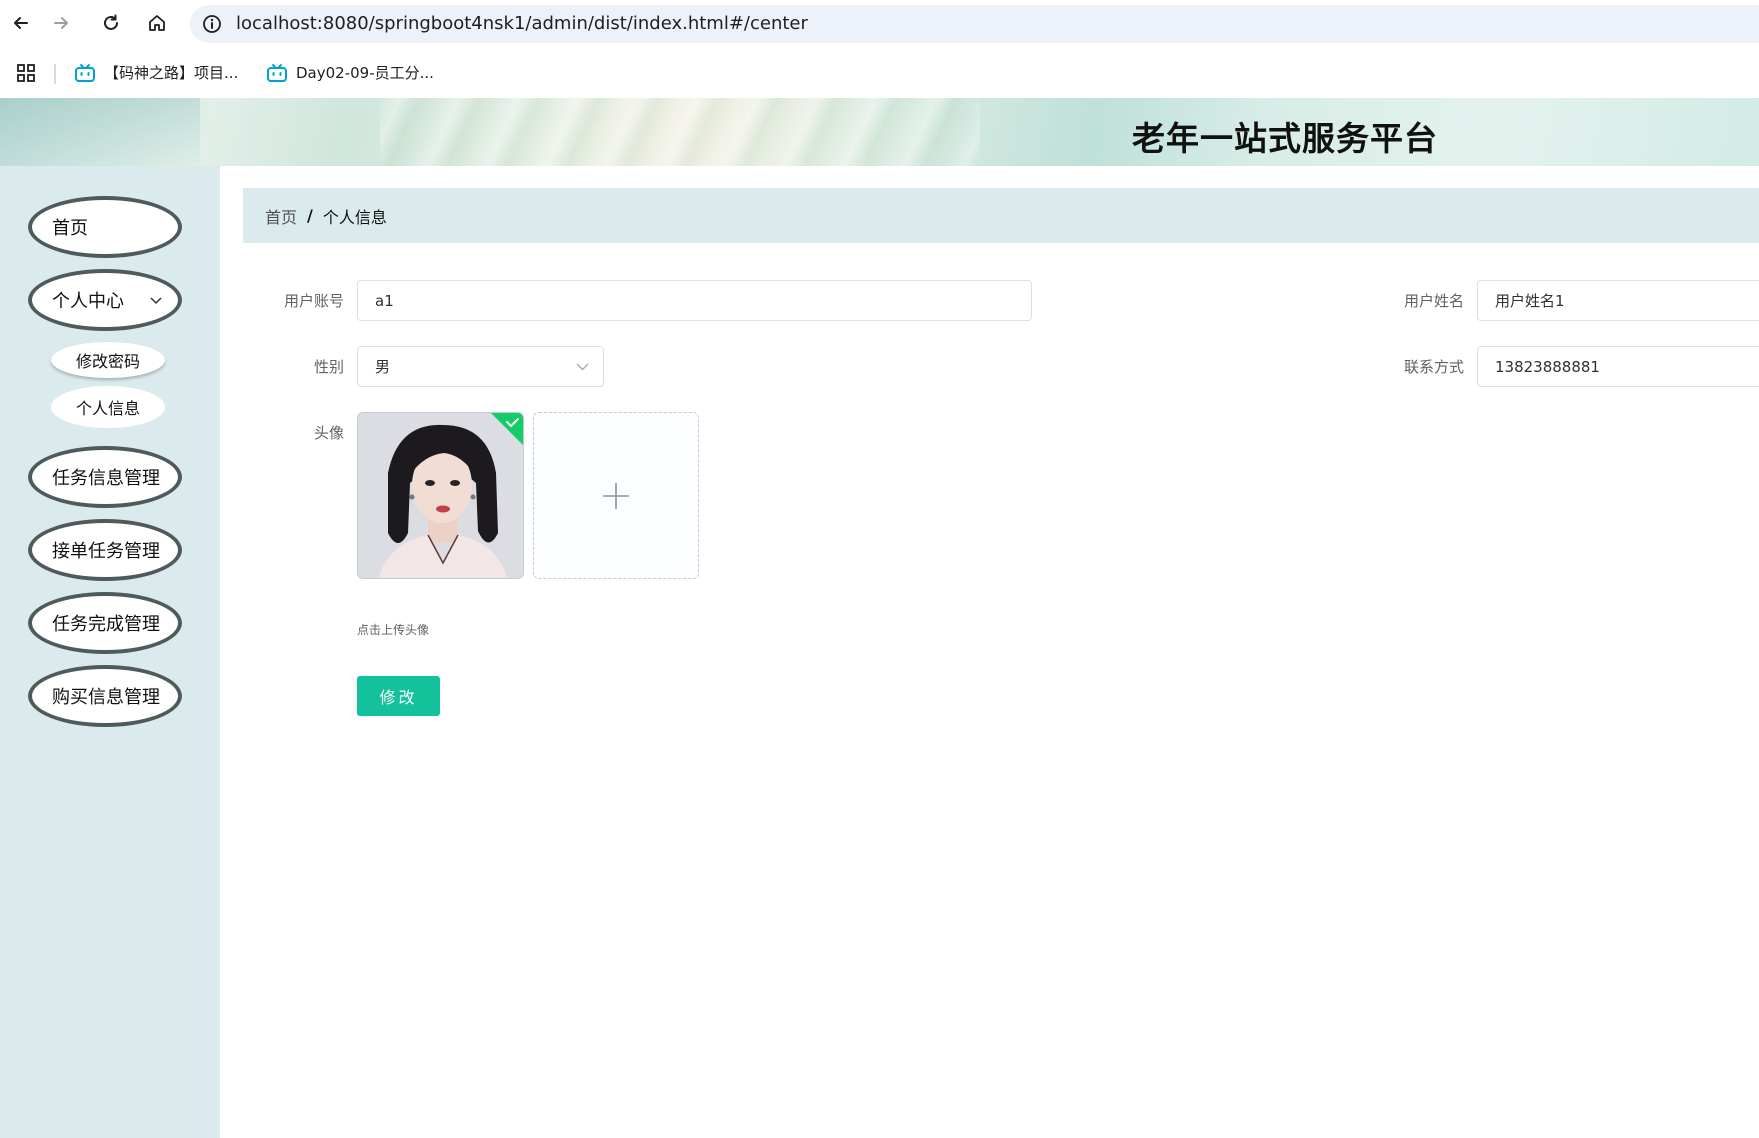 This screenshot has width=1759, height=1138. What do you see at coordinates (1530, 301) in the screenshot?
I see `name-value: 用户姓名1` at bounding box center [1530, 301].